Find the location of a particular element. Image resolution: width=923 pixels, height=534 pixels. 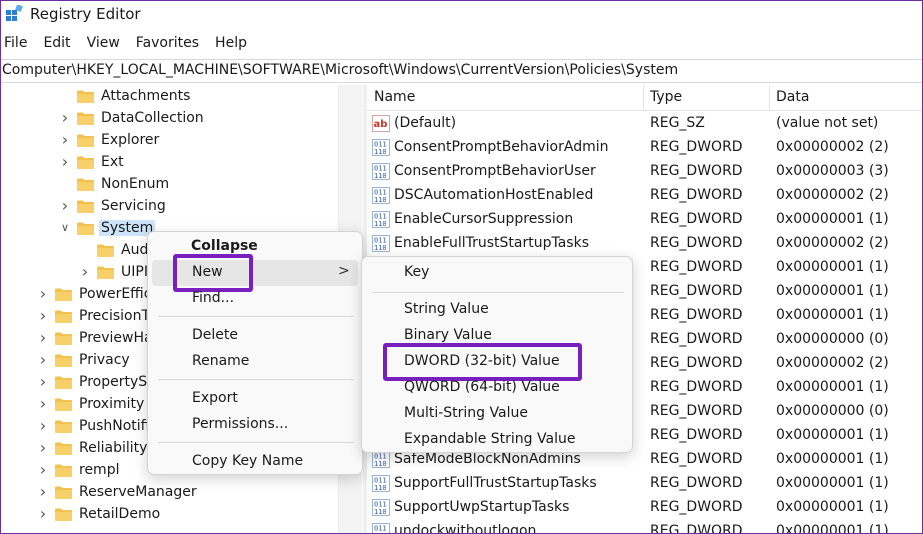

cell-data: 0x00000002 (2) is located at coordinates (832, 147).